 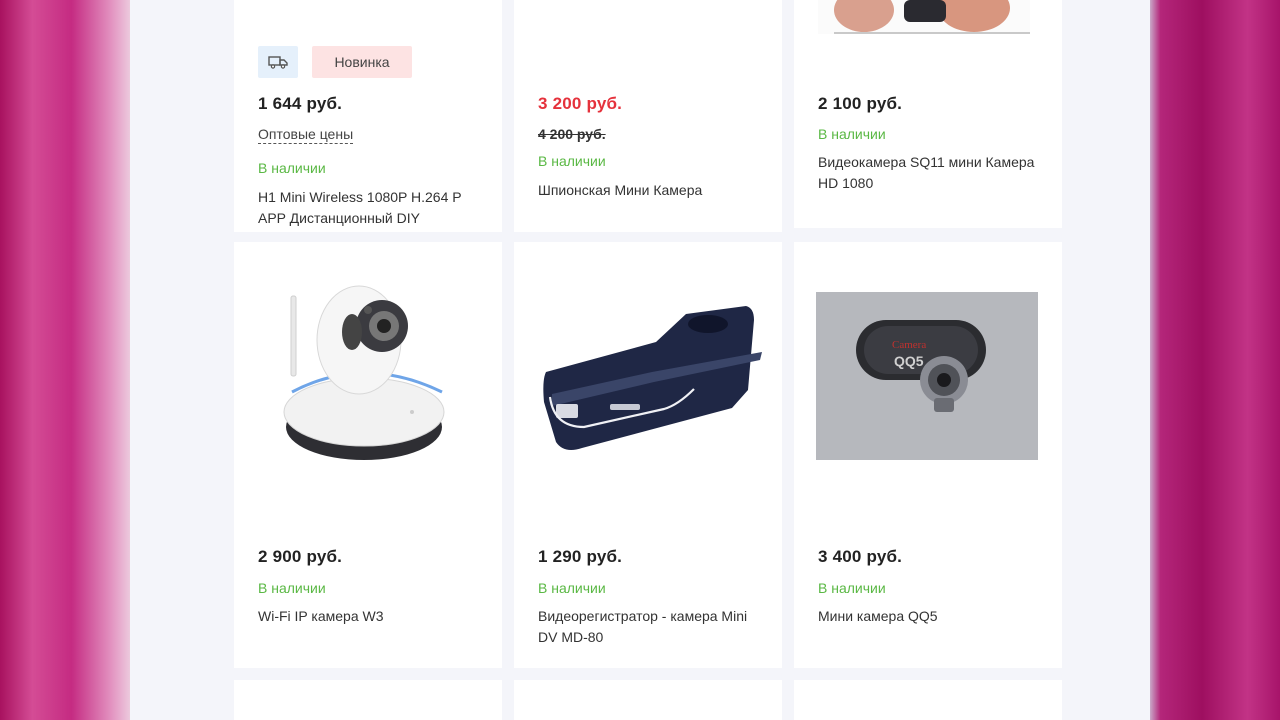 I want to click on mini-dv-camera-icon, so click(x=652, y=378).